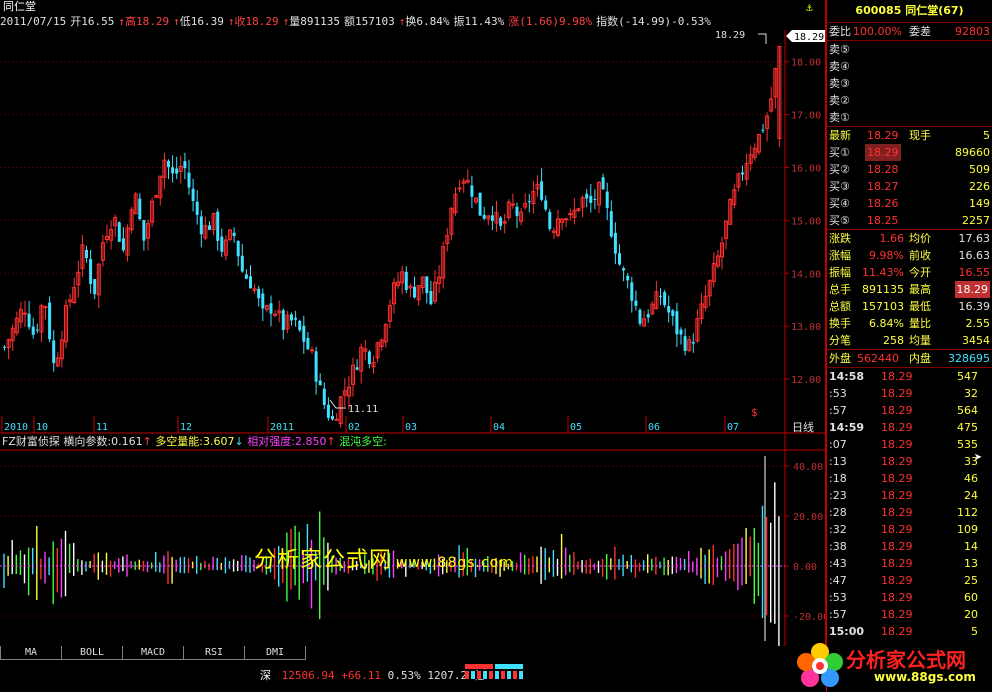  I want to click on ask-label: 卖③, so click(839, 83).